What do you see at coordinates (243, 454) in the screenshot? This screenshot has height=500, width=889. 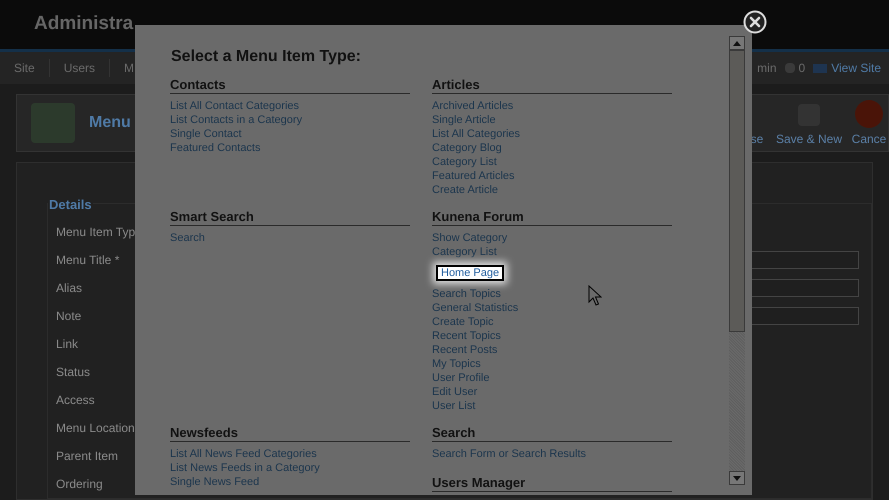 I see `menu-type-link: List All News Feed Categories` at bounding box center [243, 454].